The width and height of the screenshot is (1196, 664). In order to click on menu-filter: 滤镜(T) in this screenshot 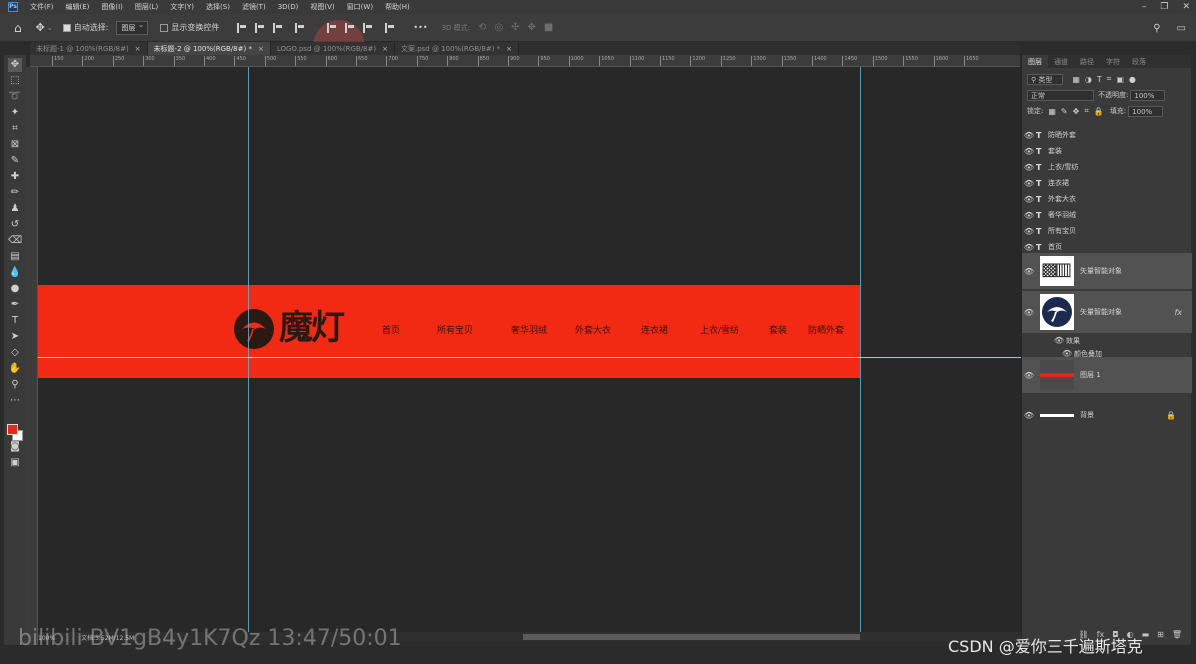, I will do `click(254, 7)`.